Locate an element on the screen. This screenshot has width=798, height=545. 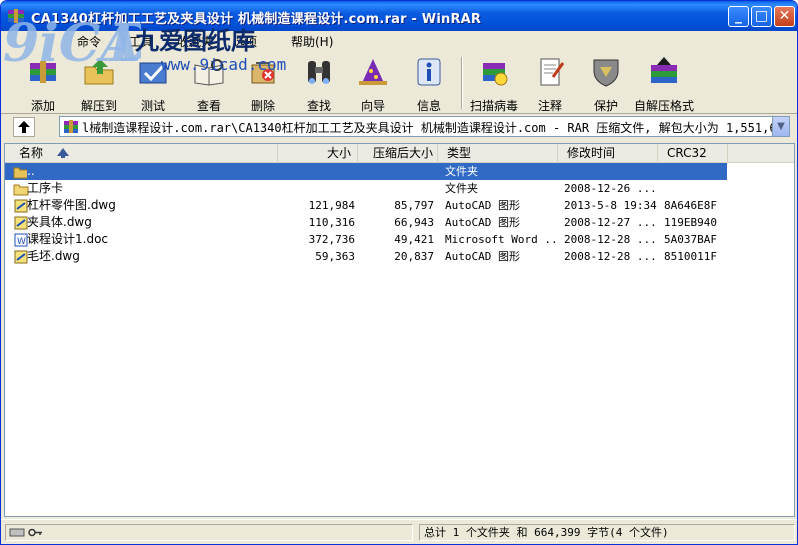
row-name: 课程设计1.doc is located at coordinates (68, 239).